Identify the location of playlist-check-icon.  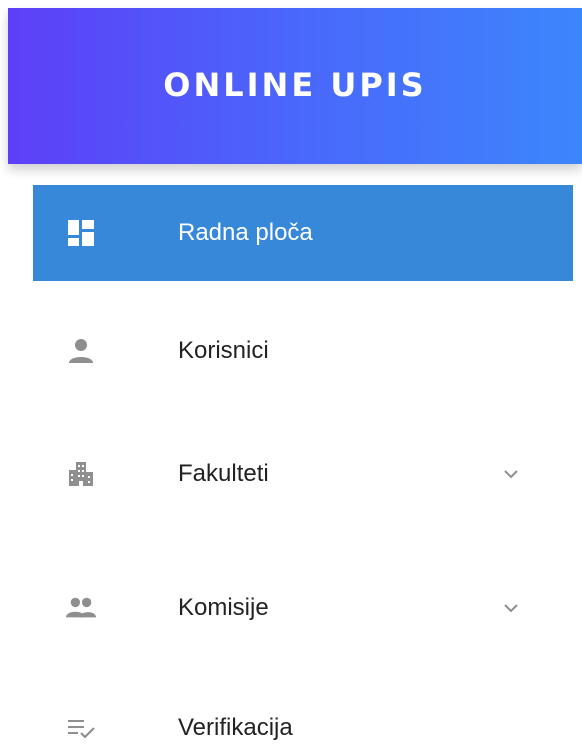
(81, 728).